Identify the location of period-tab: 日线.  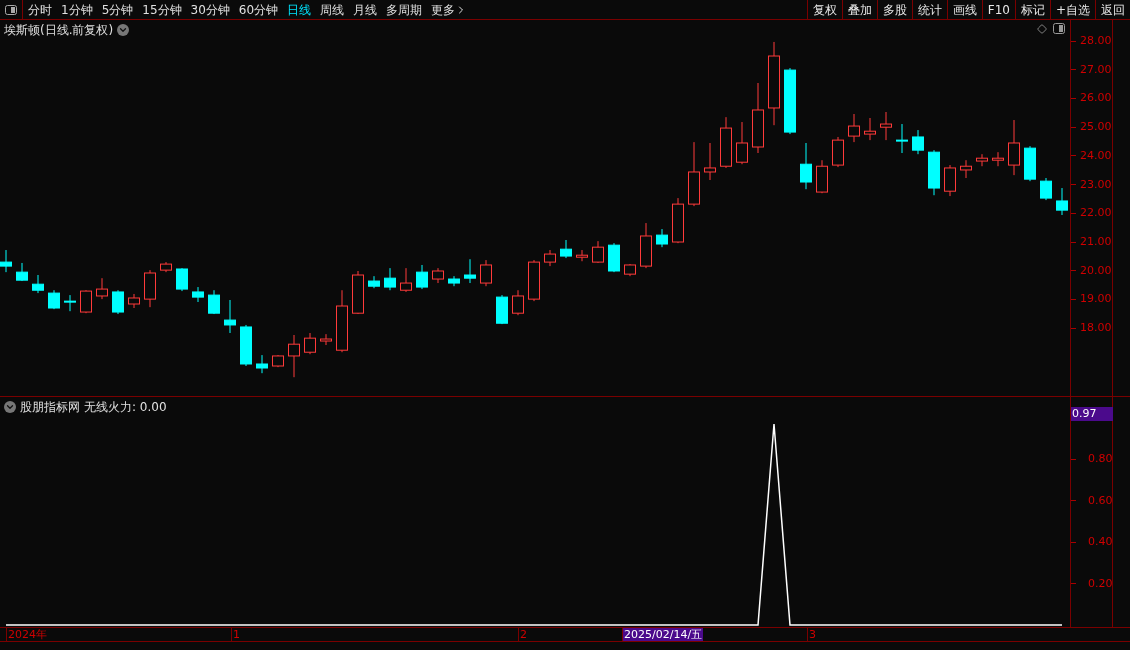
(299, 9).